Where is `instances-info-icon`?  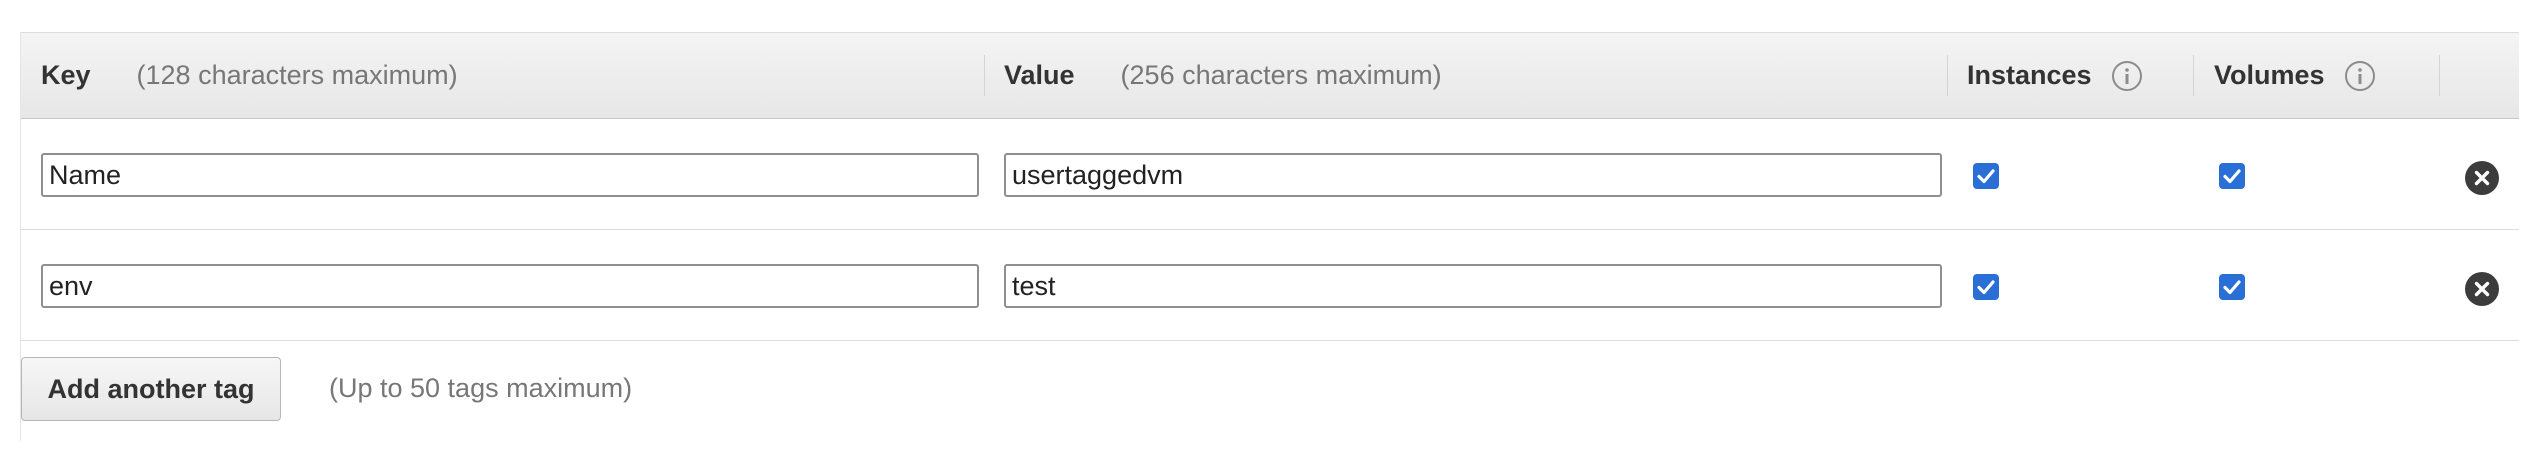
instances-info-icon is located at coordinates (2126, 75).